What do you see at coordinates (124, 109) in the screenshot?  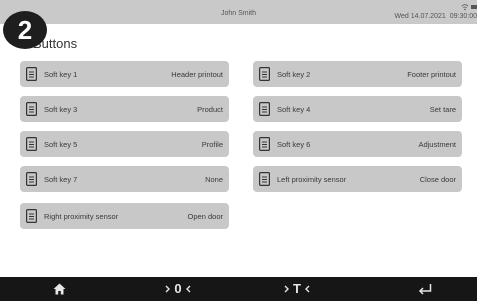 I see `soft-key-3-button: Soft key 3 Product` at bounding box center [124, 109].